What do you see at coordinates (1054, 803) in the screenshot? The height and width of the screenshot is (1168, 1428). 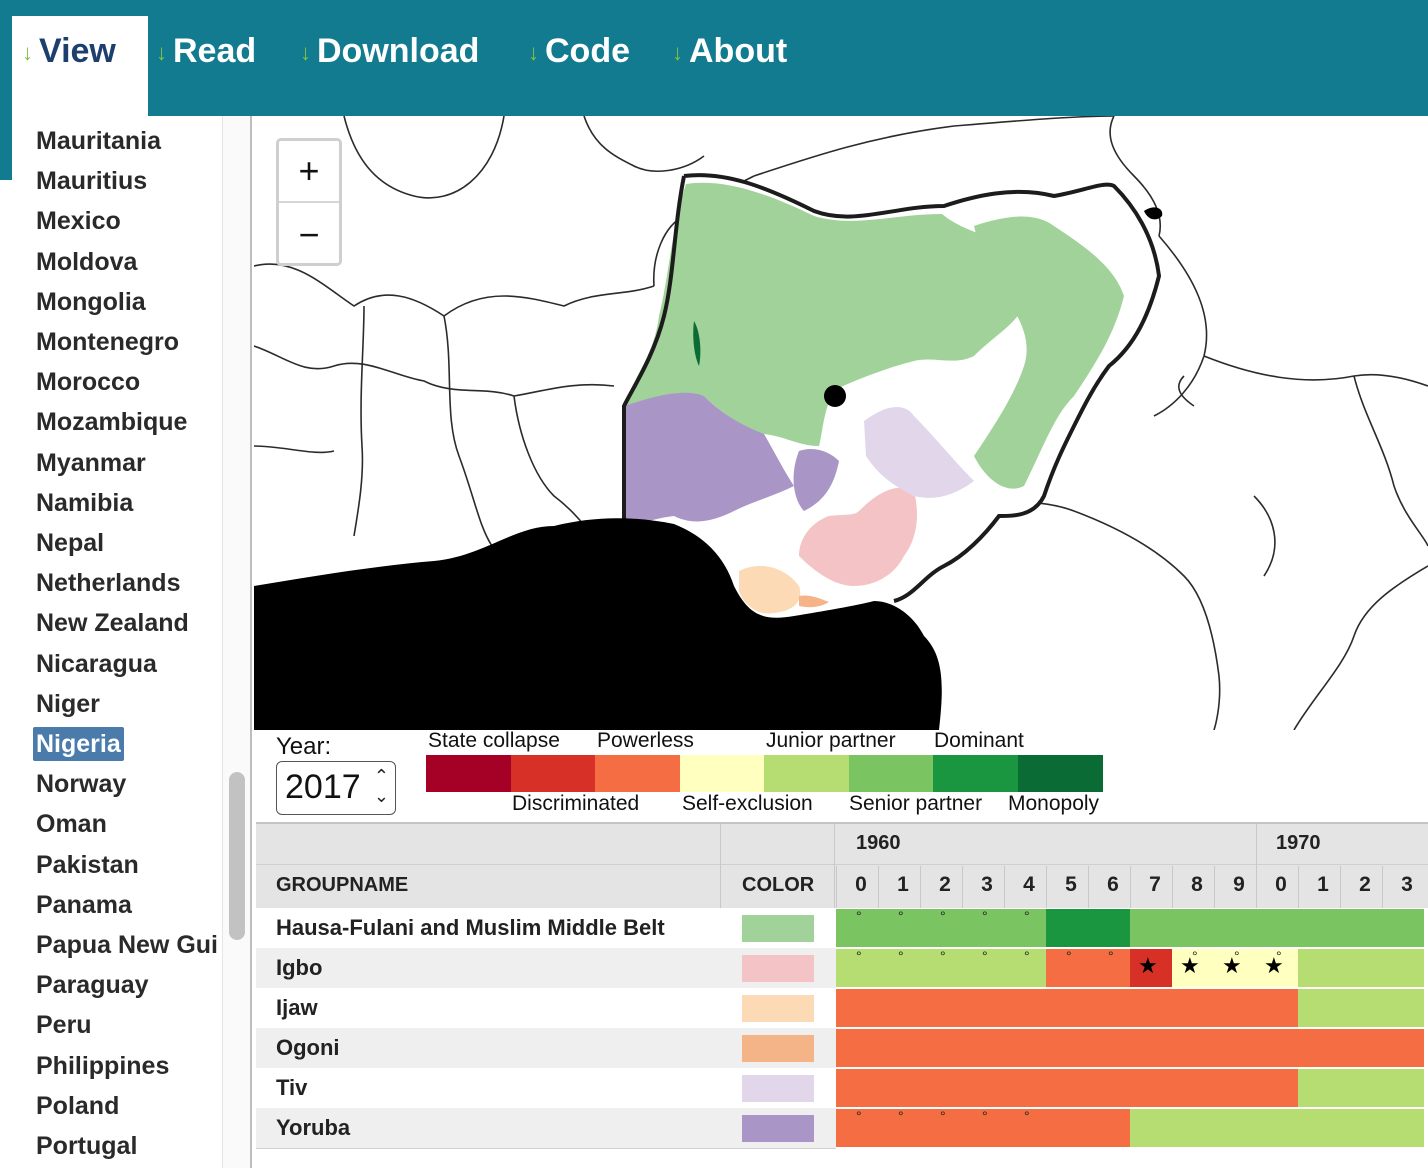 I see `legend-label: Monopoly` at bounding box center [1054, 803].